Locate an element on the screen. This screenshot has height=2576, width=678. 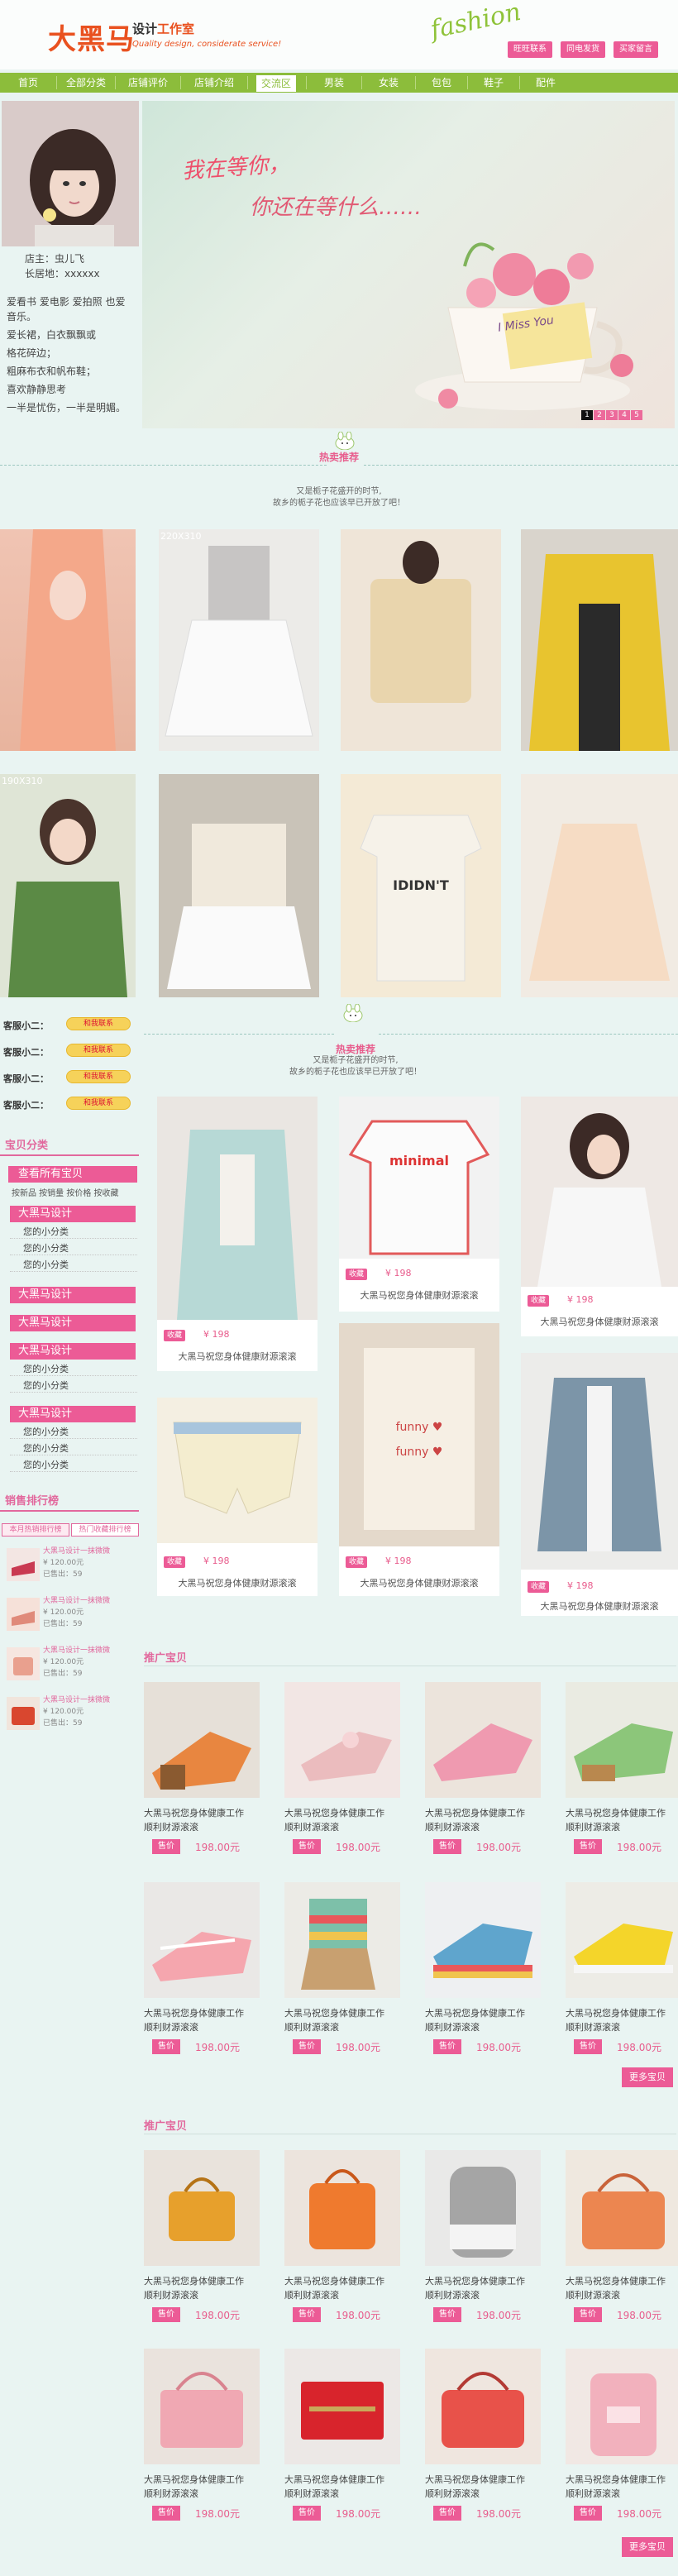
nav-item-shoes: 鞋子 is located at coordinates (493, 83).